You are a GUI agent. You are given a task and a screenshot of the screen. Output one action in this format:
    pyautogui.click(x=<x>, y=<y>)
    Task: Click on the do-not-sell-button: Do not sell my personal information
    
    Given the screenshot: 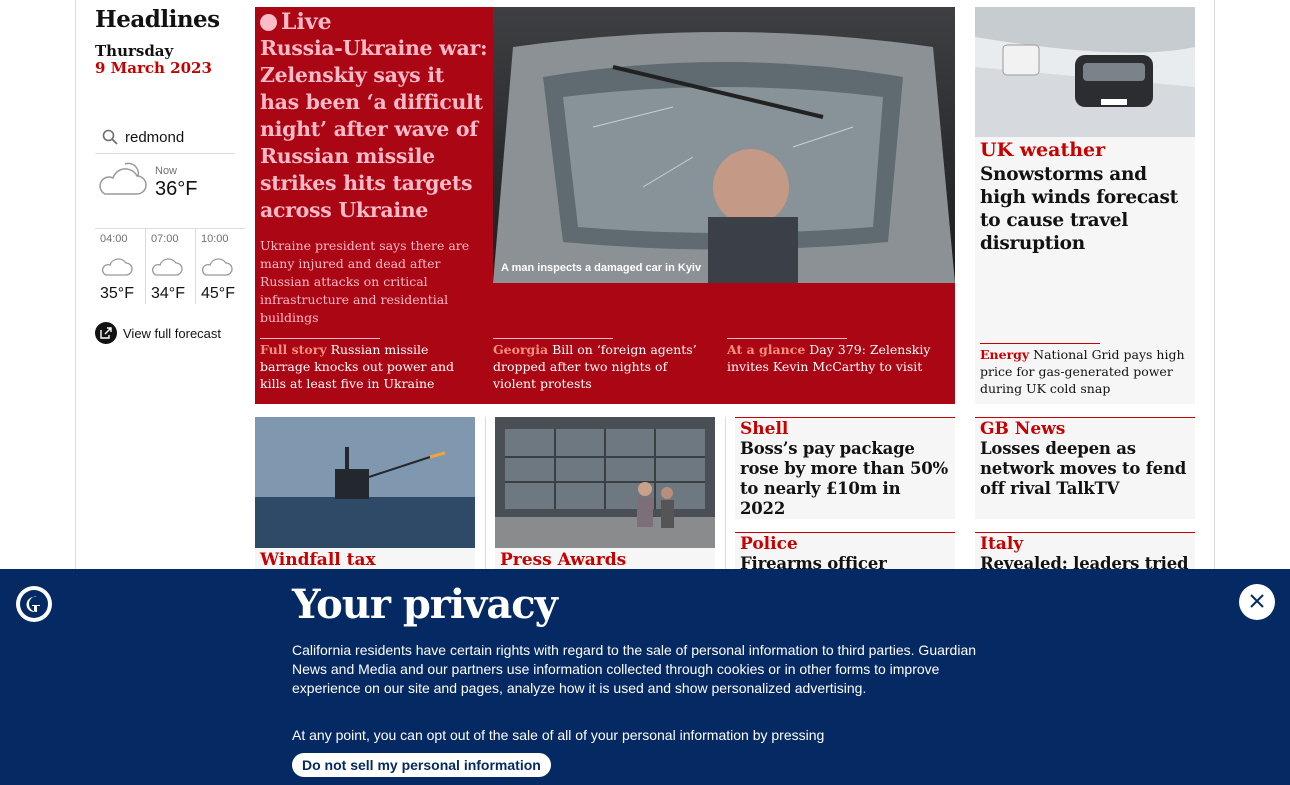 What is the action you would take?
    pyautogui.click(x=421, y=765)
    